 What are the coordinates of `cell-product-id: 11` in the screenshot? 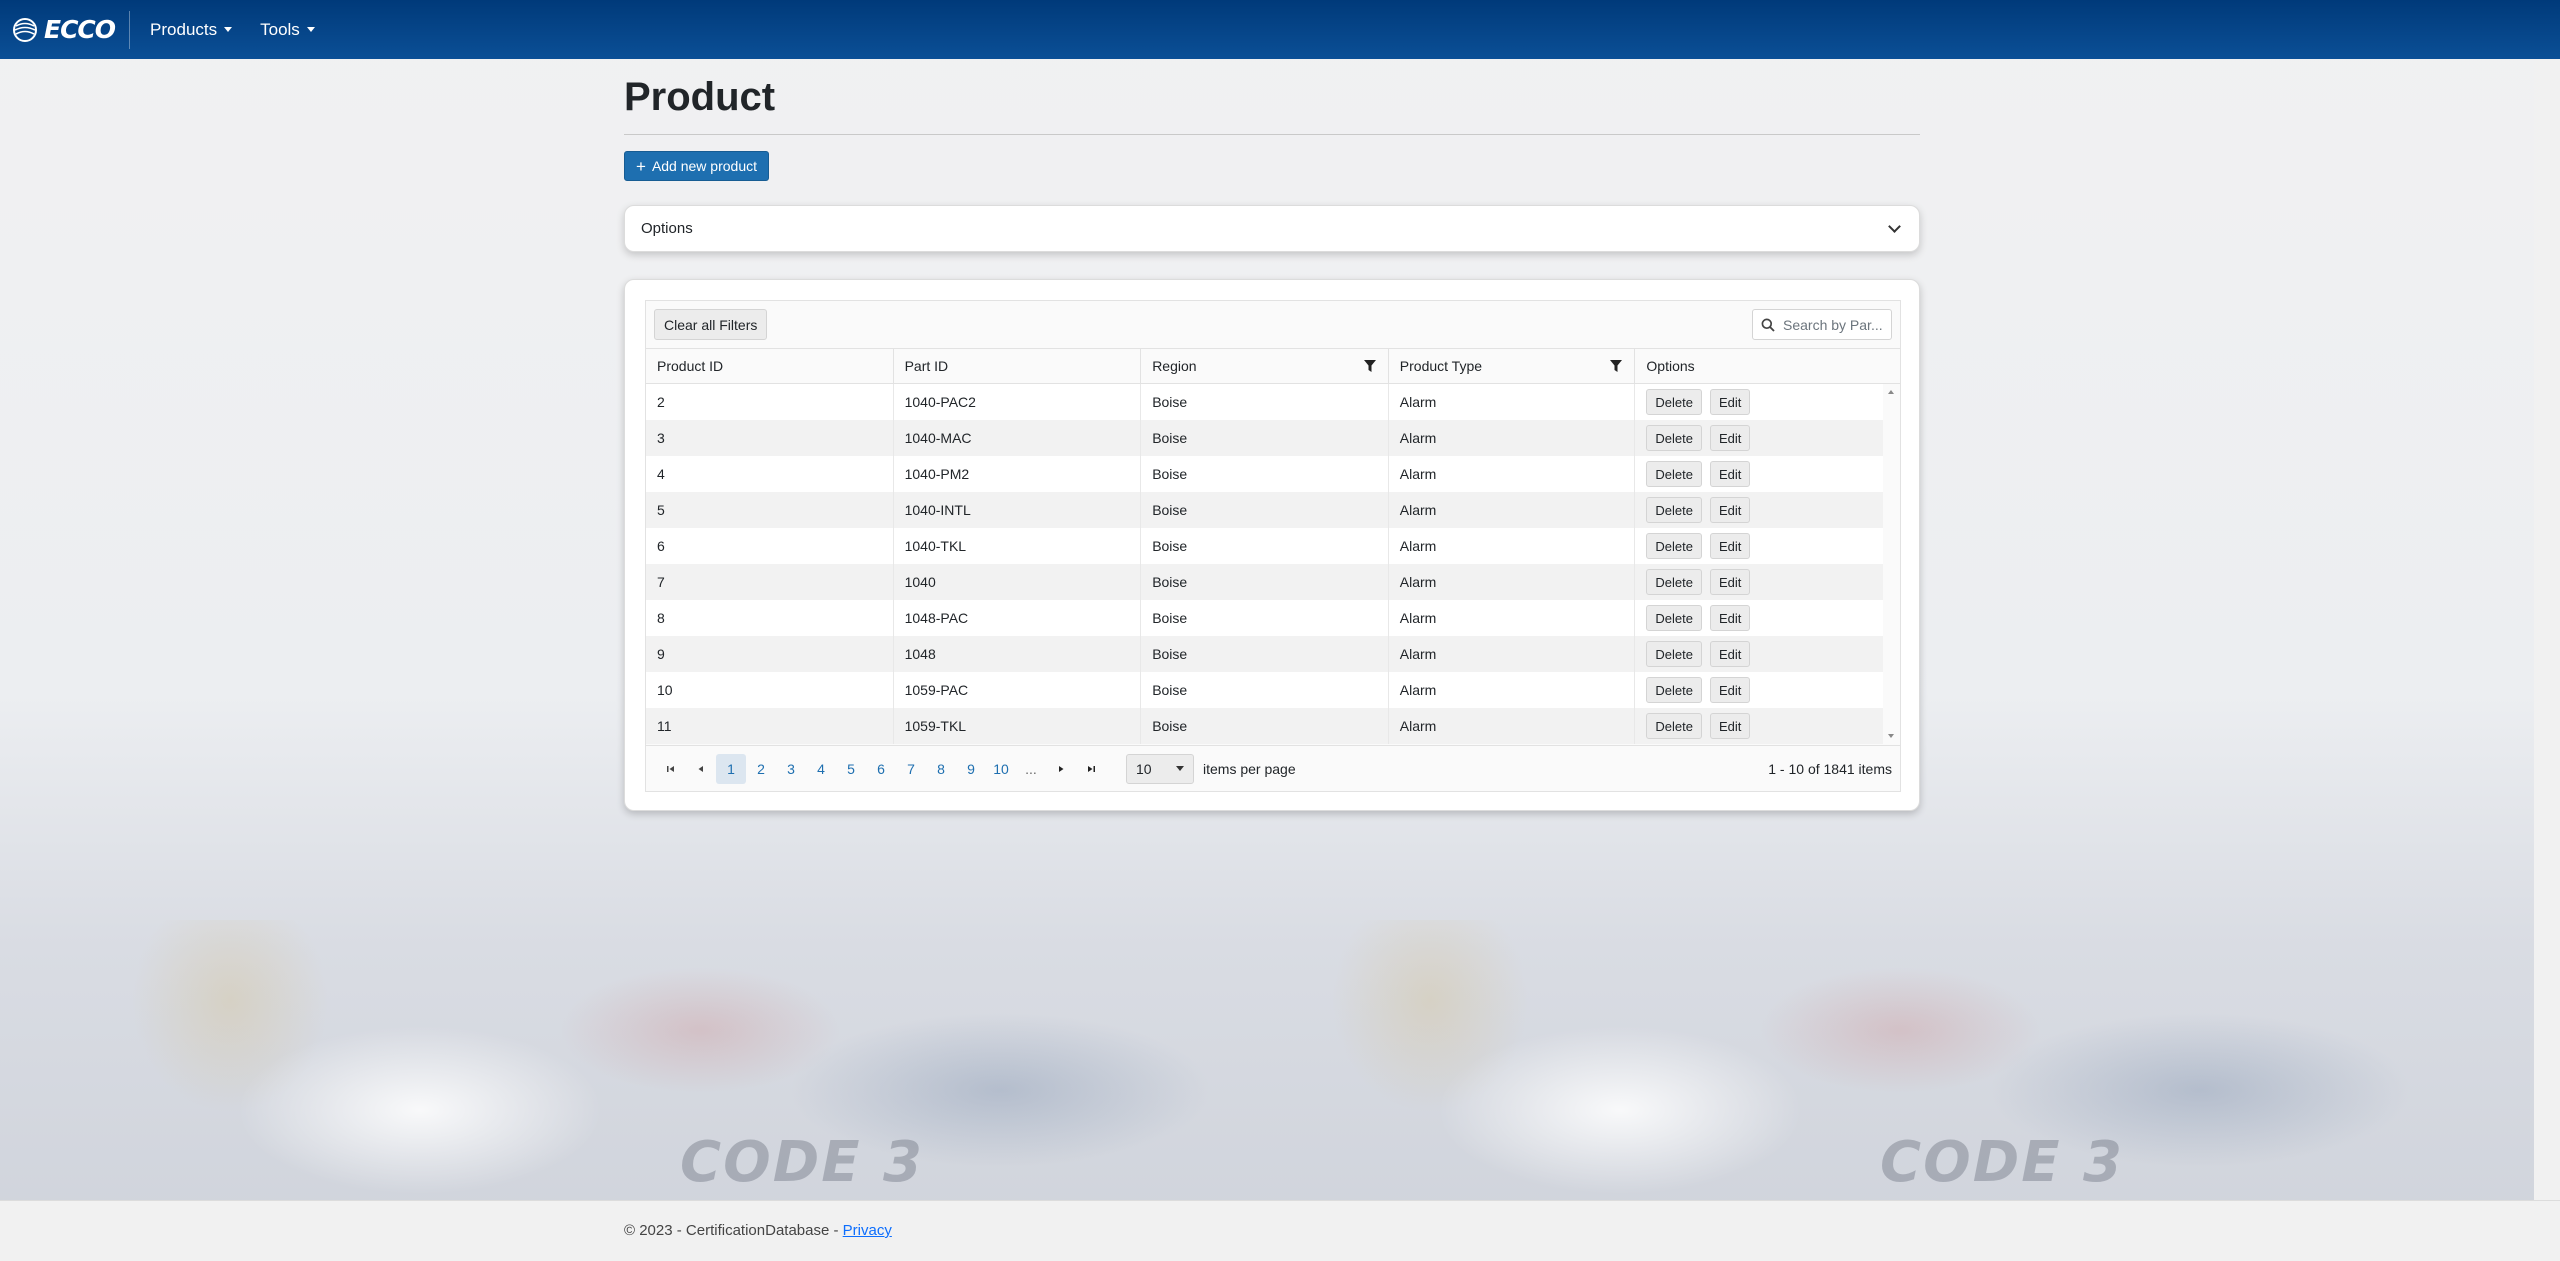 It's located at (770, 726).